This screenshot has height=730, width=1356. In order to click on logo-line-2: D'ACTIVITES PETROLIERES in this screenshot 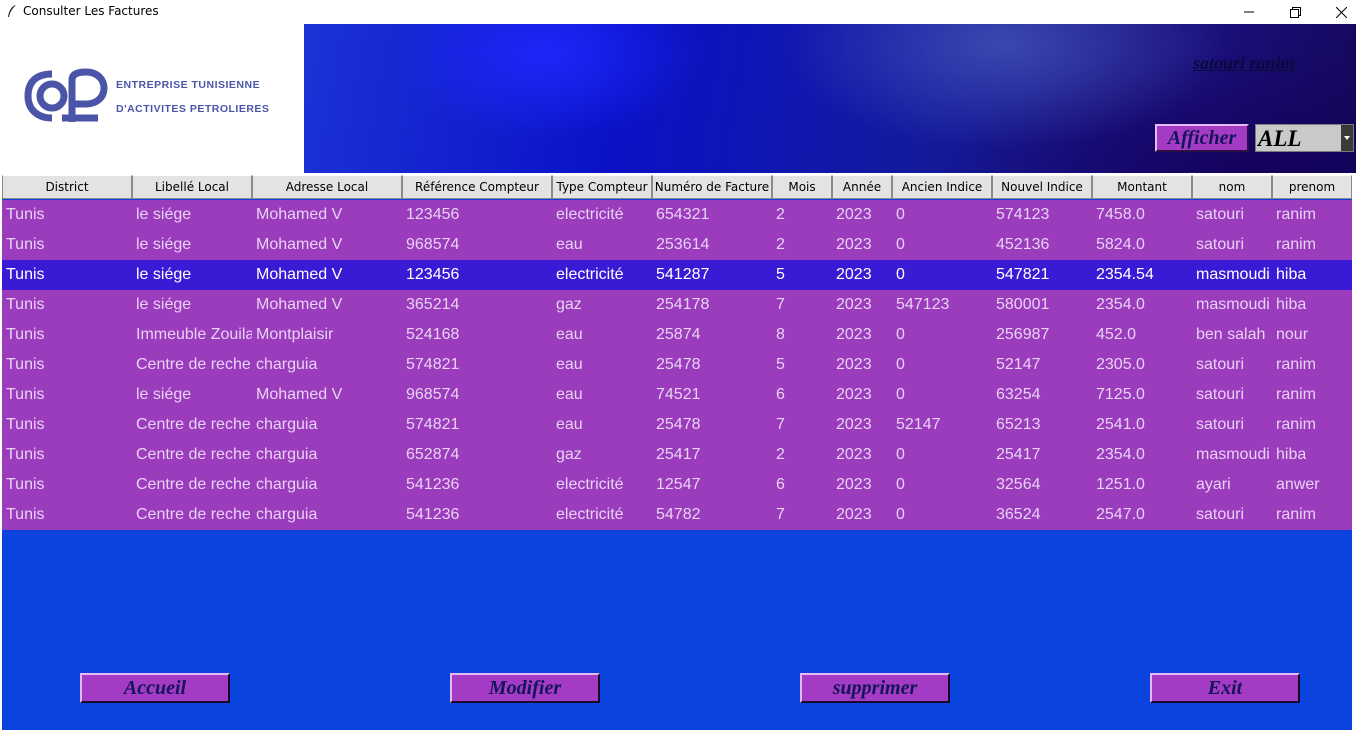, I will do `click(193, 109)`.